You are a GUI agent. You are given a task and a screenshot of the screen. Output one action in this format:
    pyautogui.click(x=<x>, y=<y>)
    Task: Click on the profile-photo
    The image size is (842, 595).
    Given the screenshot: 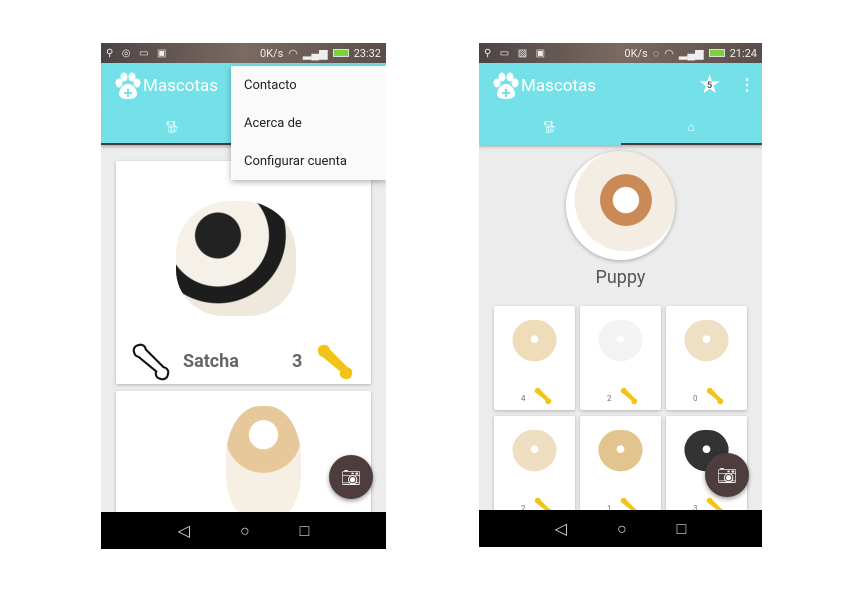 What is the action you would take?
    pyautogui.click(x=620, y=205)
    